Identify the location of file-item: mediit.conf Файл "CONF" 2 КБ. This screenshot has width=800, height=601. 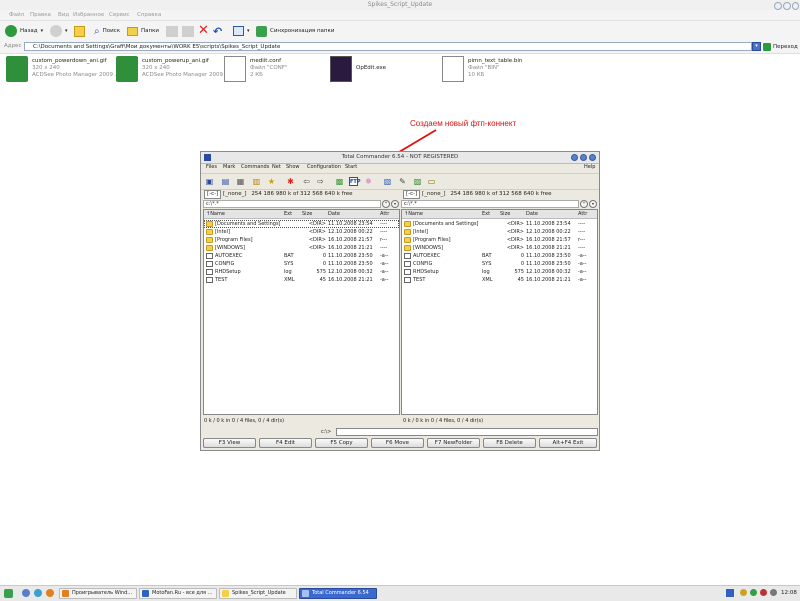
(269, 71).